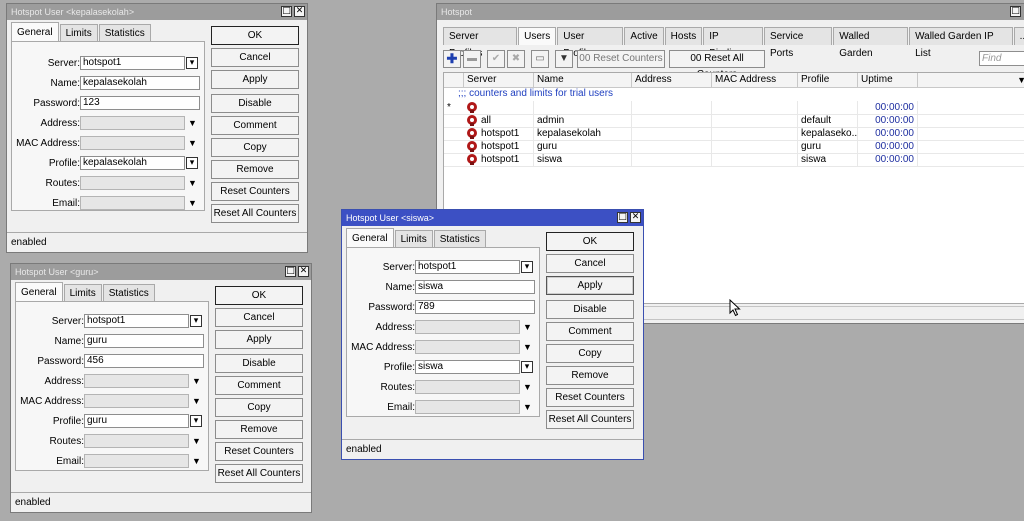  I want to click on tab-active: Active, so click(644, 36).